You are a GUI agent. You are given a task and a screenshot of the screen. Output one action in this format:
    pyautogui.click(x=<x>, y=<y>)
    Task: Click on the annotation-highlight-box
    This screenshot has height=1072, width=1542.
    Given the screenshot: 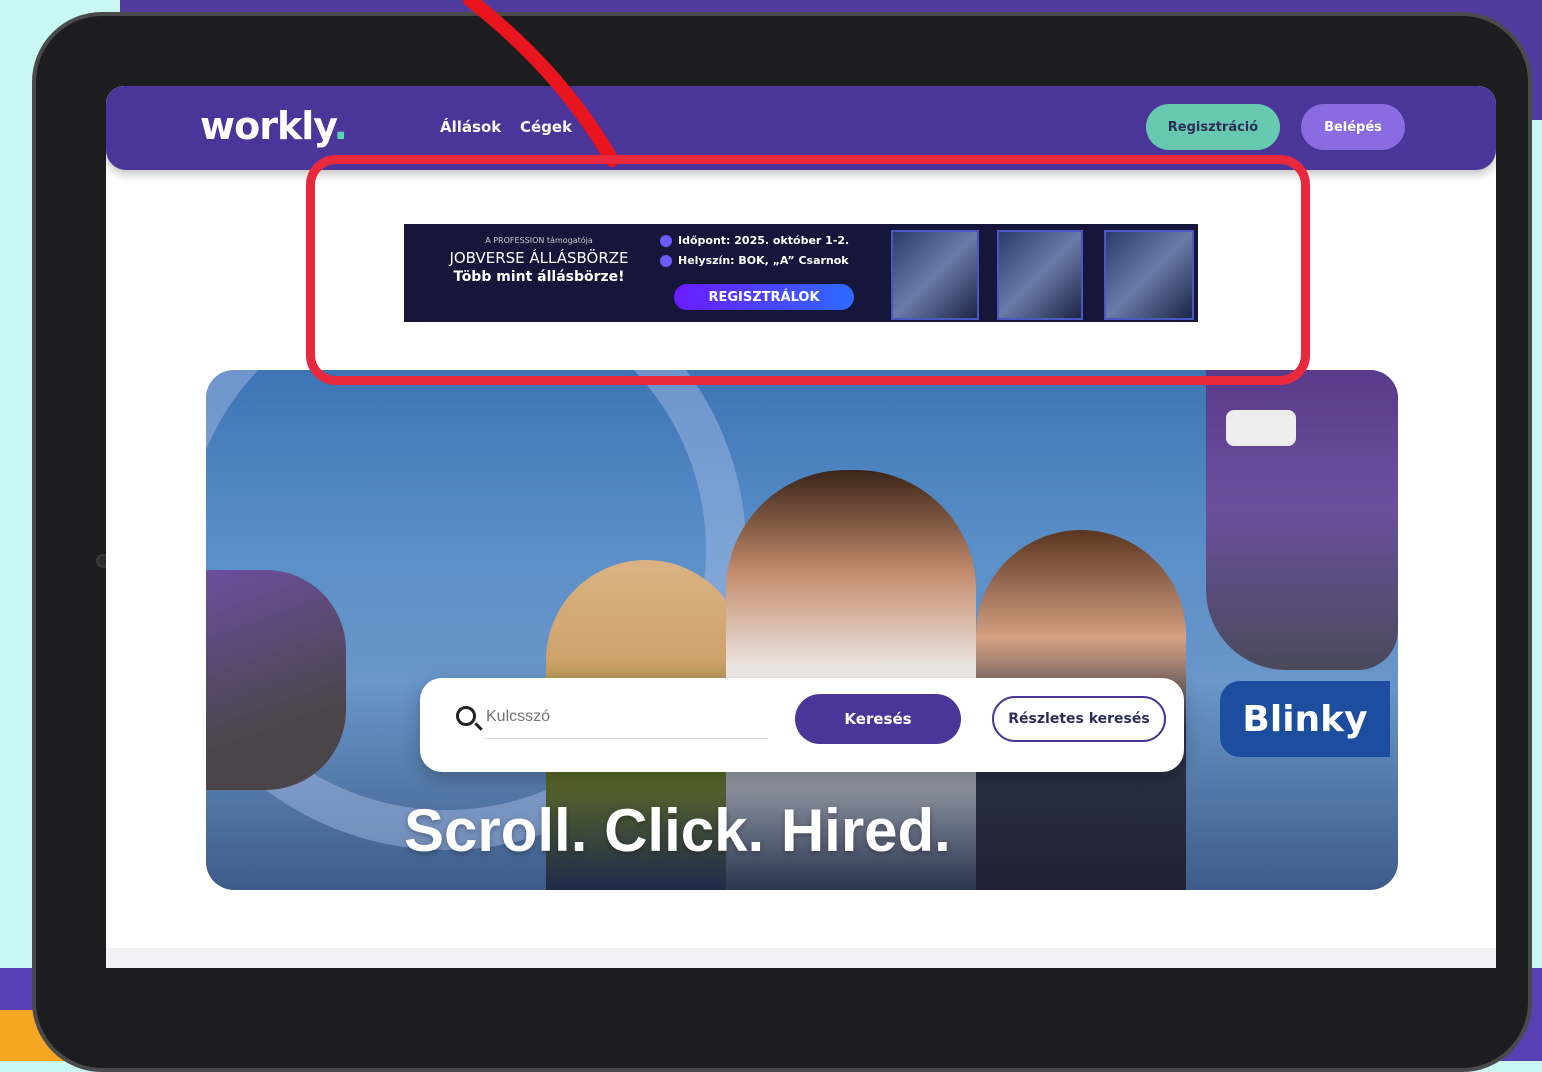 What is the action you would take?
    pyautogui.click(x=808, y=270)
    